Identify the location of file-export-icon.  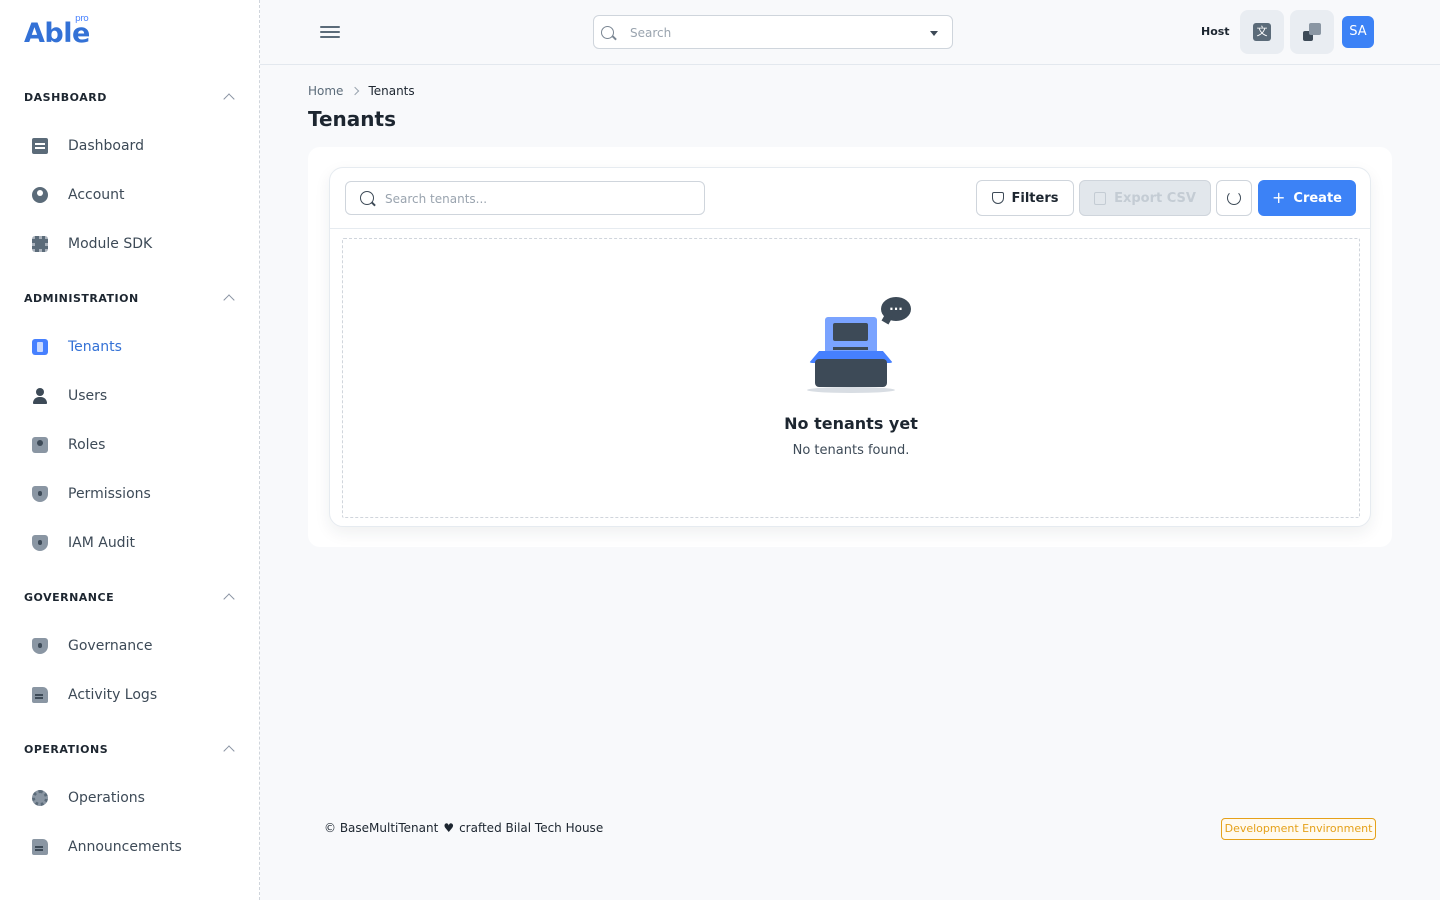
(1100, 198).